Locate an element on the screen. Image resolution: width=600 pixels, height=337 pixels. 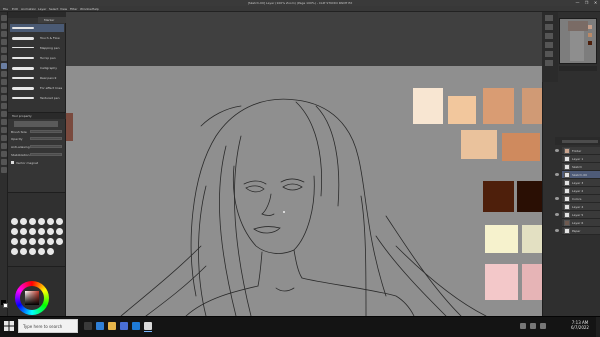
navigator-thumbnail is located at coordinates (578, 41).